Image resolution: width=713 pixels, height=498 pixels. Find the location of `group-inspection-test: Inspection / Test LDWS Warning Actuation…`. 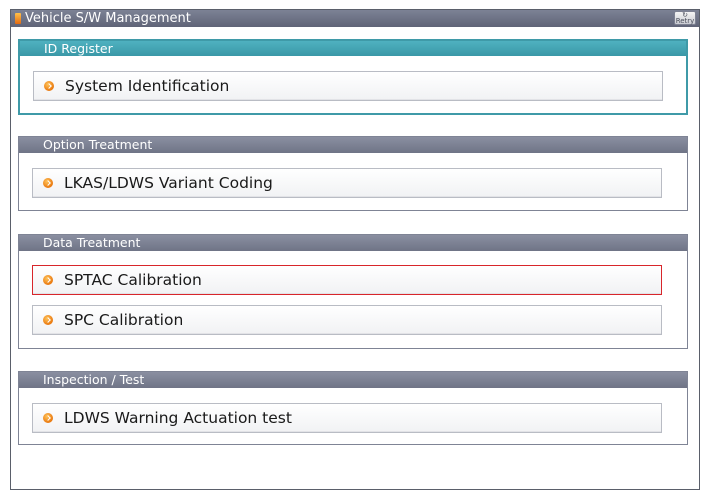

group-inspection-test: Inspection / Test LDWS Warning Actuation… is located at coordinates (353, 408).